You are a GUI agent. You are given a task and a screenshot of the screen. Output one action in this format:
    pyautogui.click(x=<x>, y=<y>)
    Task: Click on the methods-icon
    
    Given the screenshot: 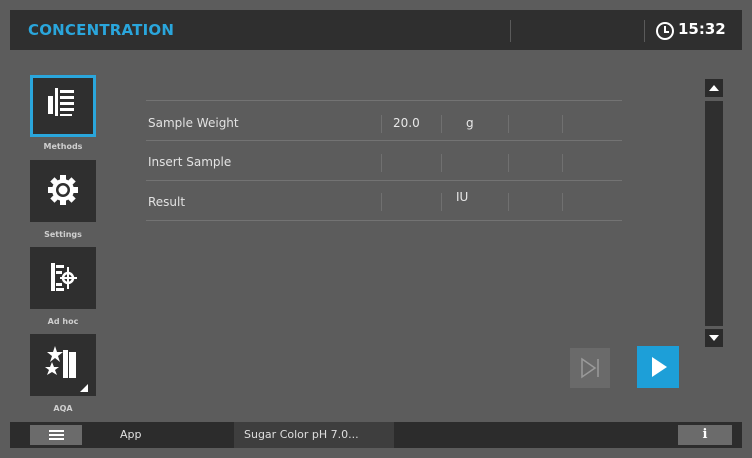 What is the action you would take?
    pyautogui.click(x=61, y=102)
    